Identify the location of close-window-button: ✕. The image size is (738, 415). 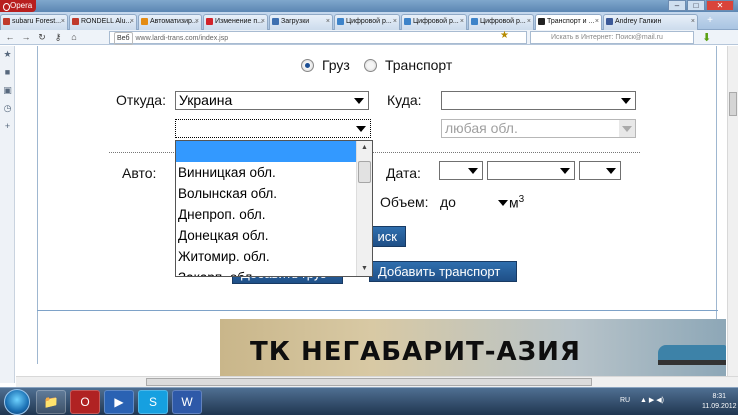
(720, 5).